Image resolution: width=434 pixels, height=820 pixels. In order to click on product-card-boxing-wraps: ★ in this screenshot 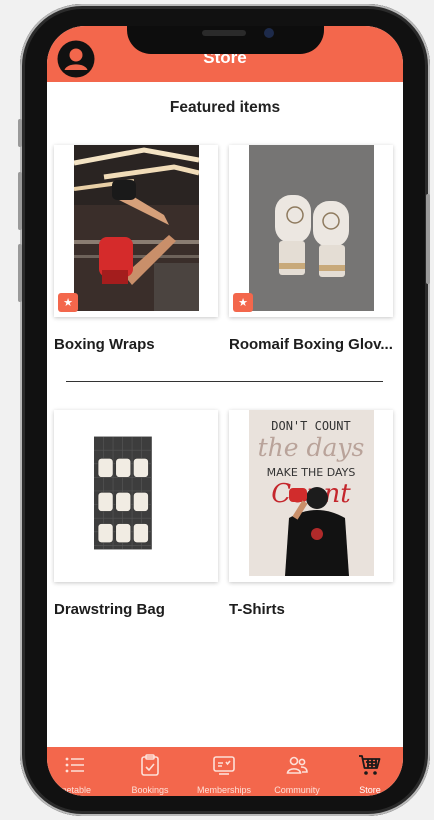, I will do `click(136, 231)`.